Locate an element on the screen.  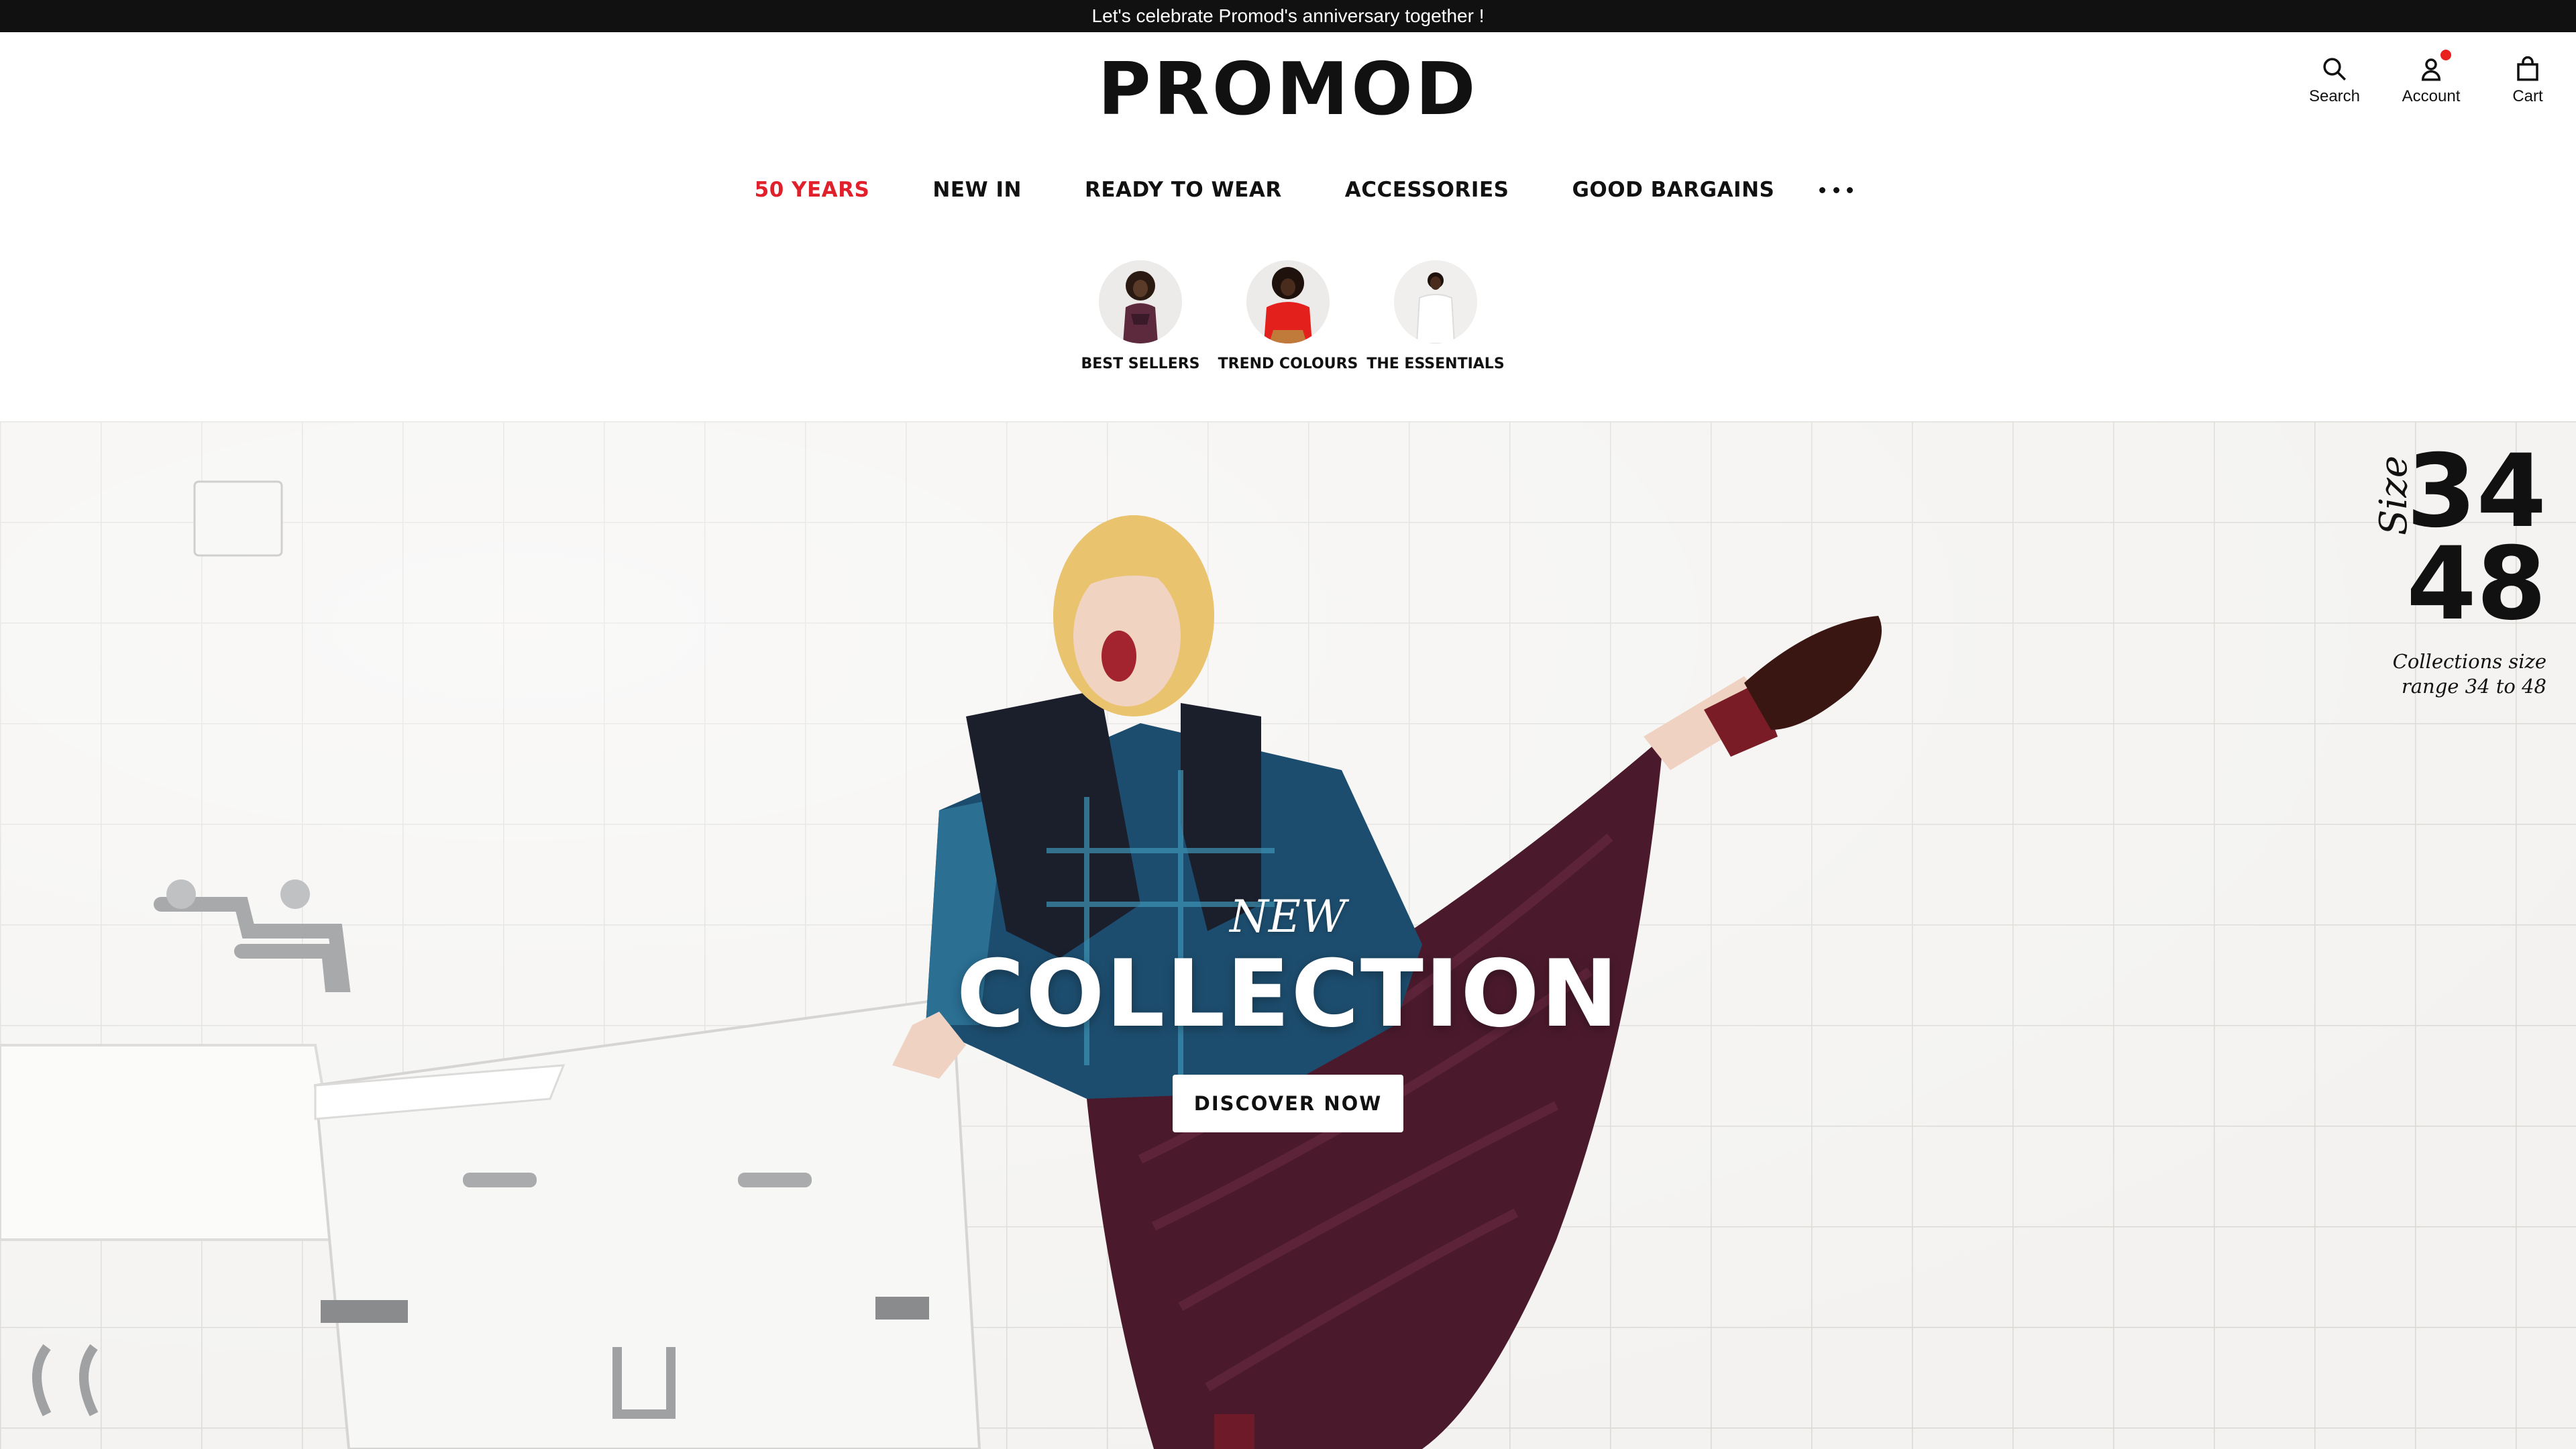
hero-eyebrow: NEW is located at coordinates (1288, 917).